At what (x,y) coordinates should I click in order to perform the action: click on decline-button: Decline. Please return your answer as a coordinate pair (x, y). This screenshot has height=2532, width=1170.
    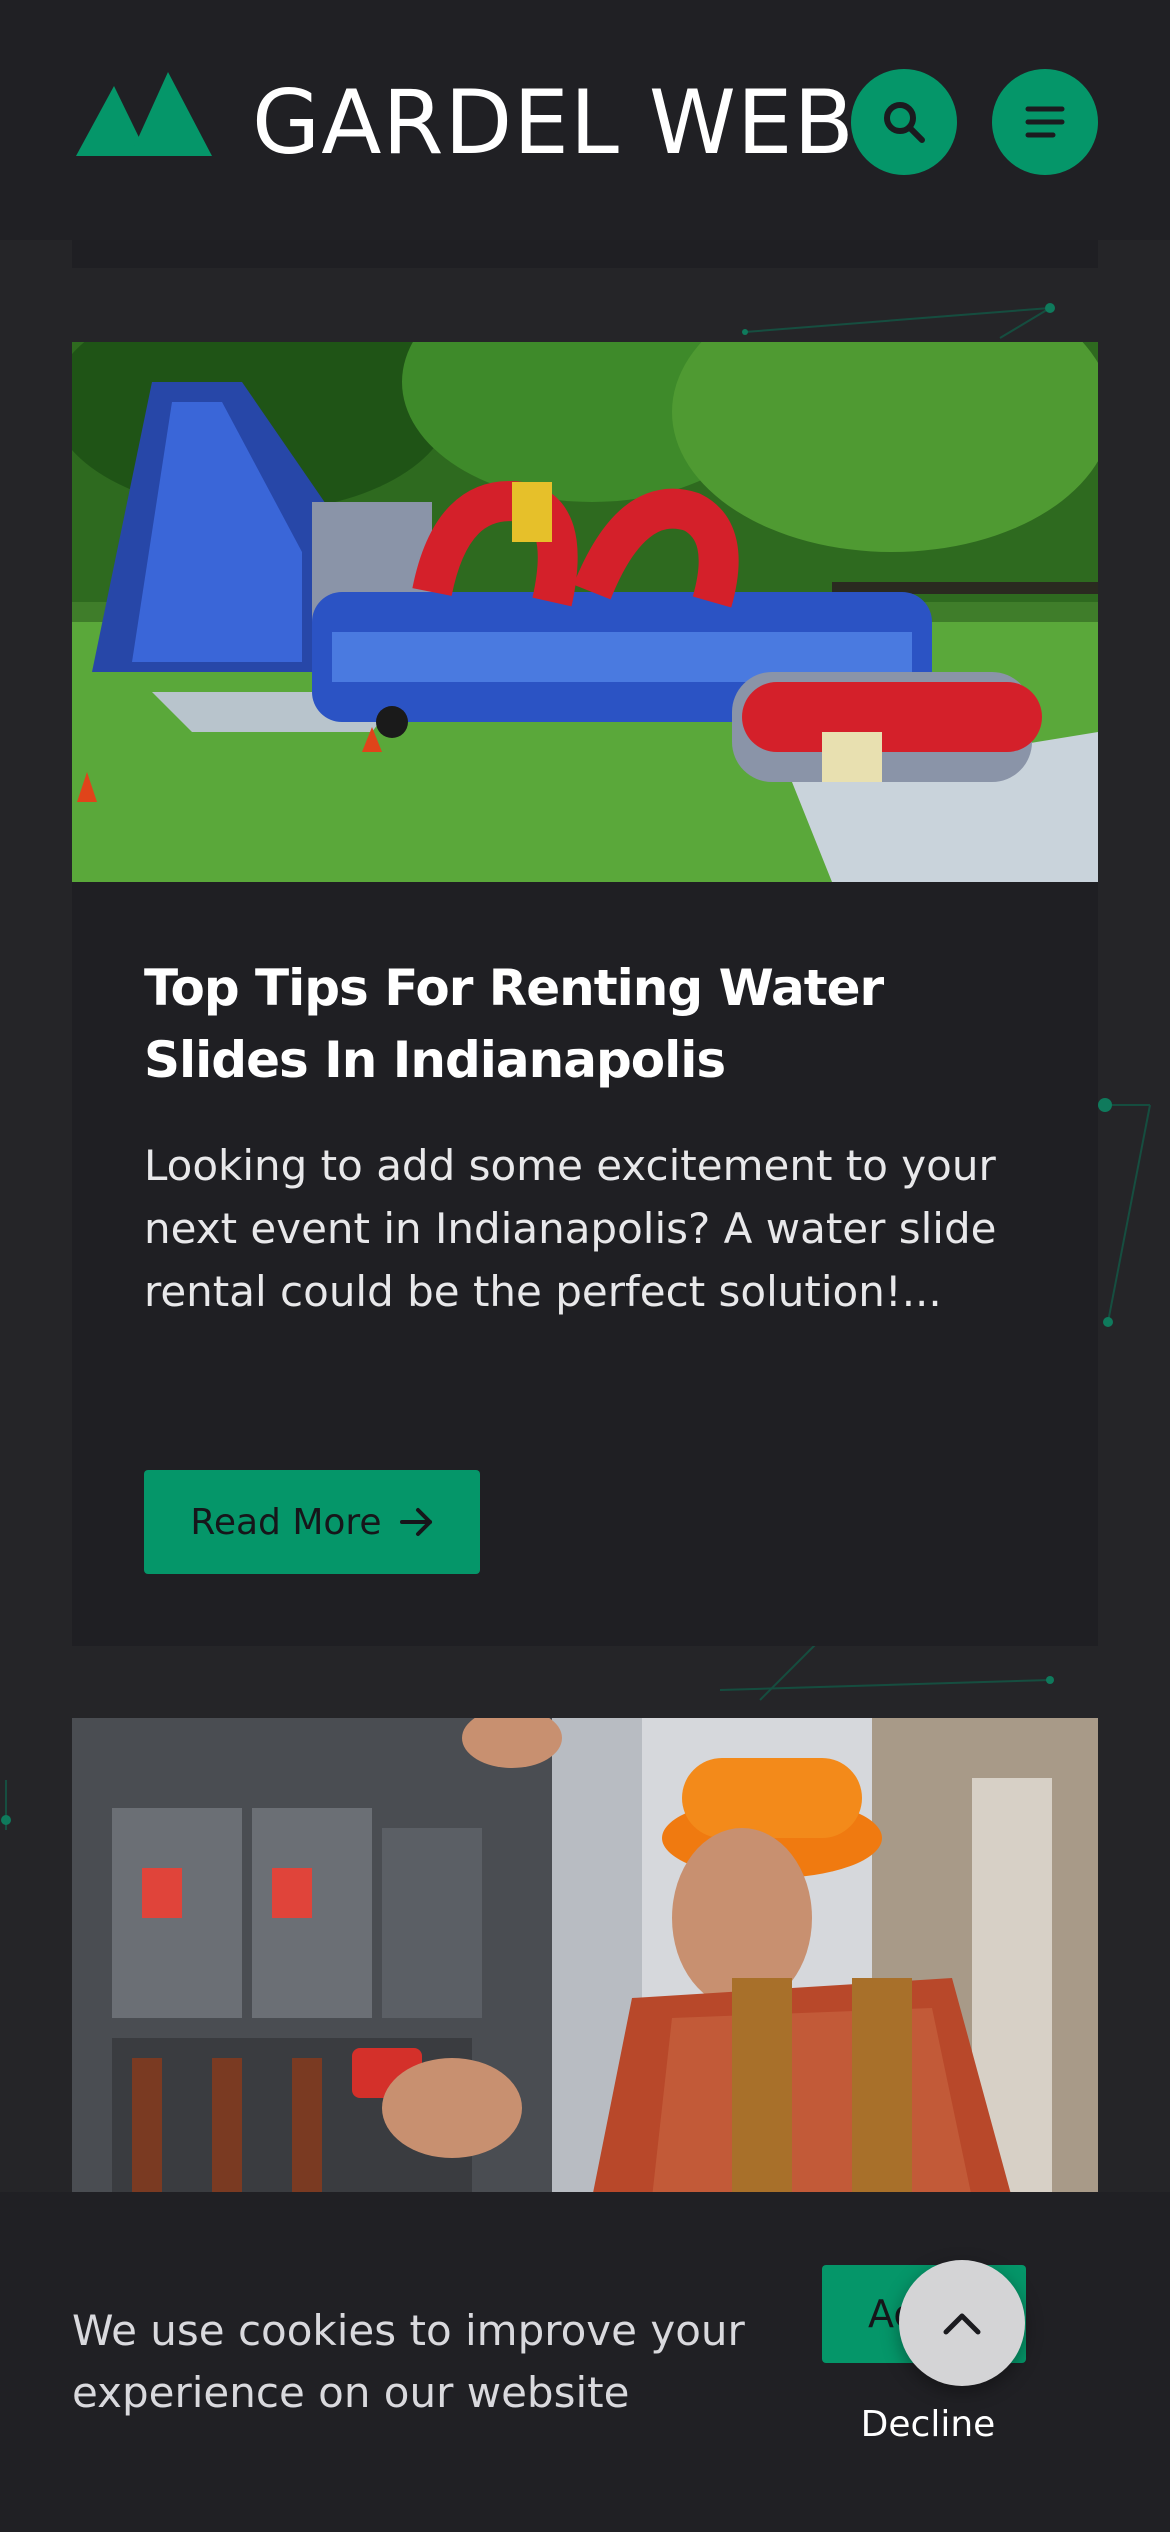
    Looking at the image, I should click on (928, 2429).